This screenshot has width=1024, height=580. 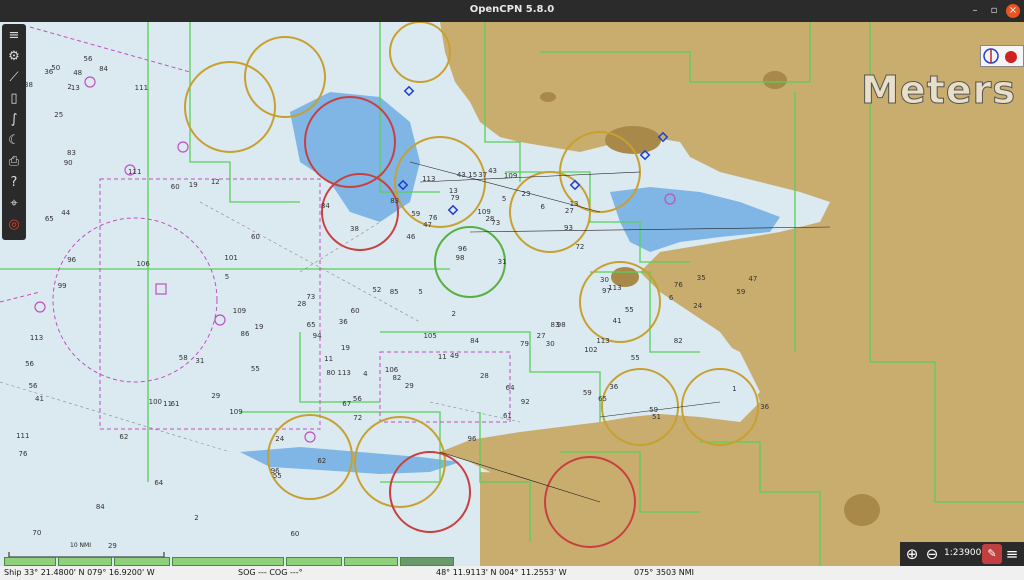 I want to click on quilt-icon: ✎, so click(x=992, y=554).